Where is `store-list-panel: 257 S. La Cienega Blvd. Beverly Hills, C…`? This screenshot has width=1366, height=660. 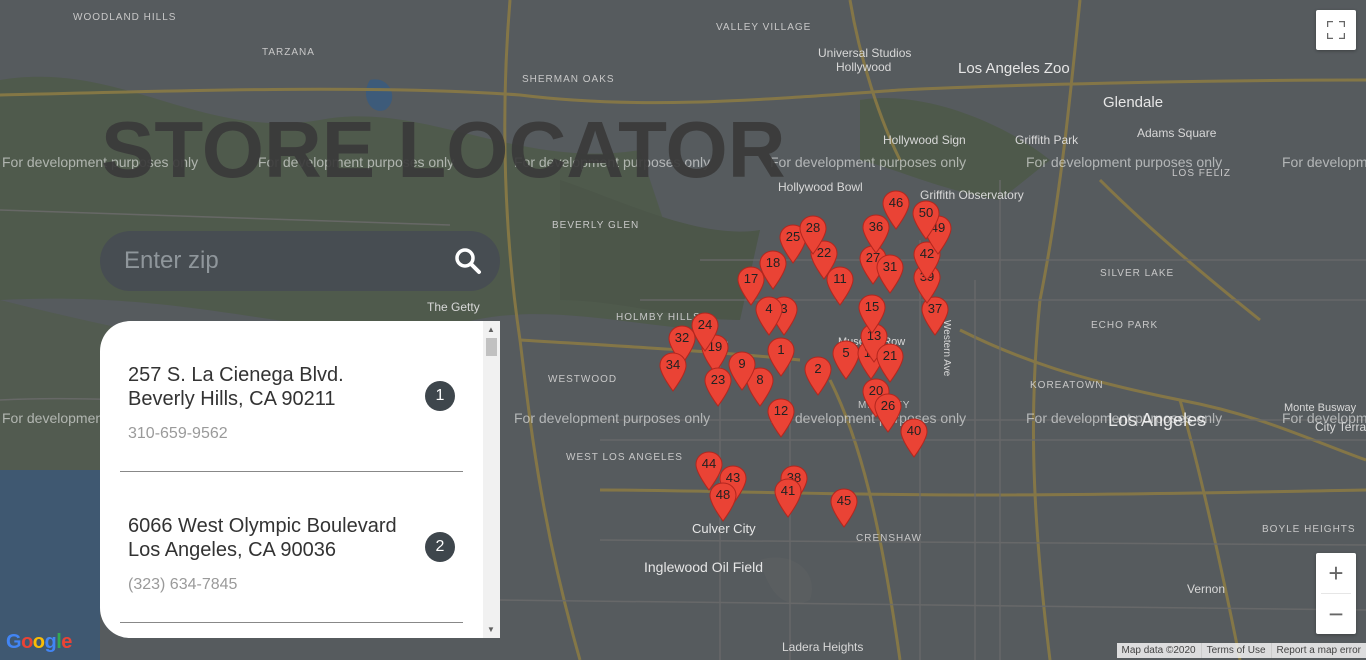
store-list-panel: 257 S. La Cienega Blvd. Beverly Hills, C… is located at coordinates (300, 479).